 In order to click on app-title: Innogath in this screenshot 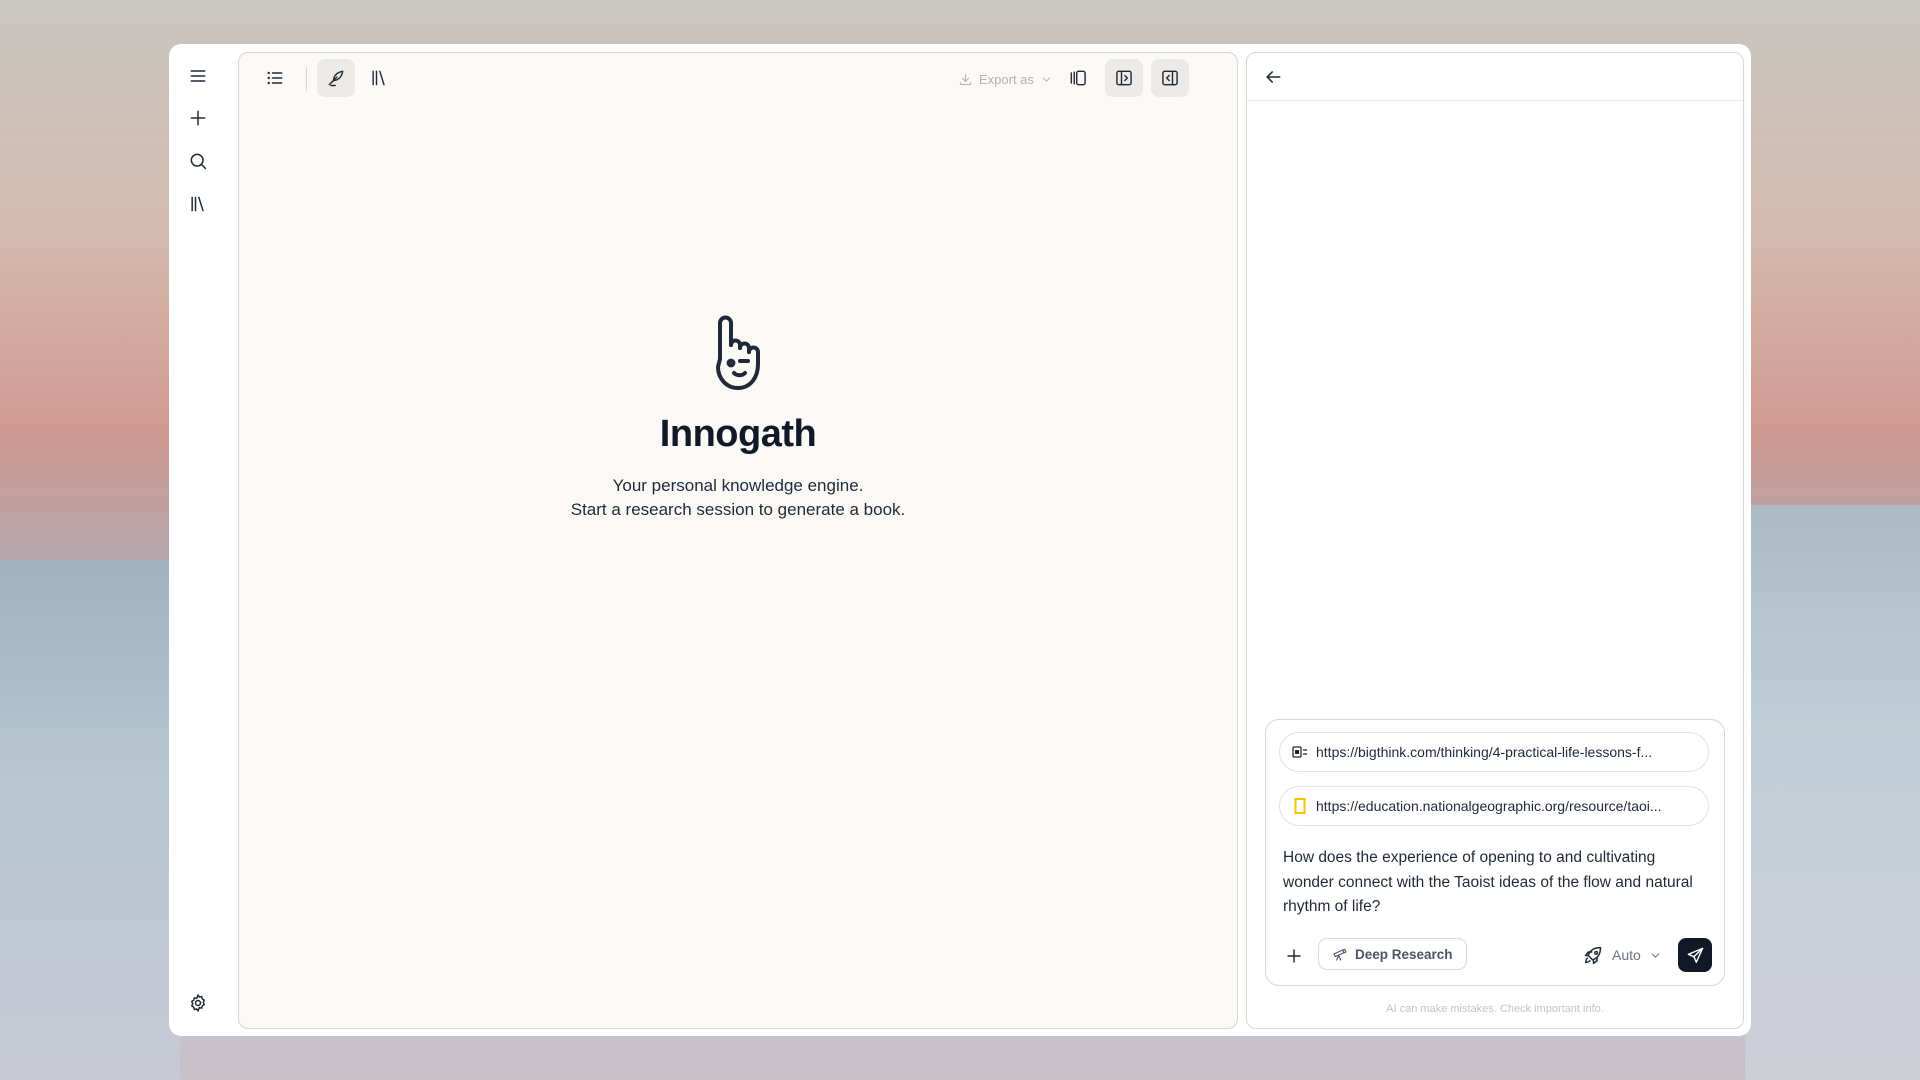, I will do `click(738, 434)`.